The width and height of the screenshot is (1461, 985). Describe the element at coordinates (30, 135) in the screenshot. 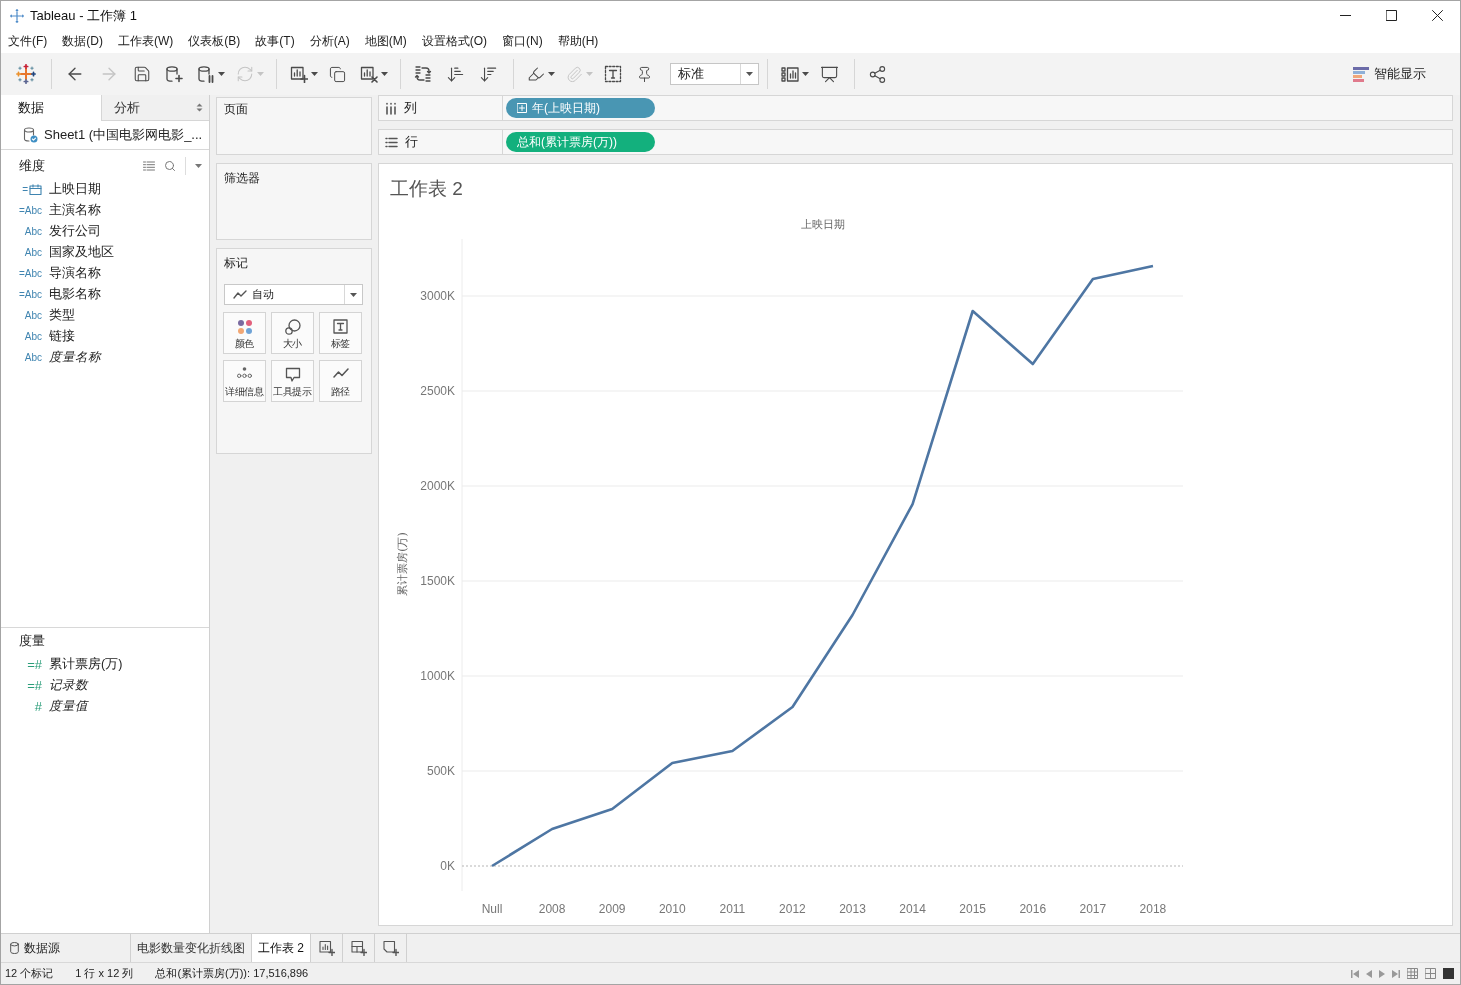

I see `database-check-icon` at that location.